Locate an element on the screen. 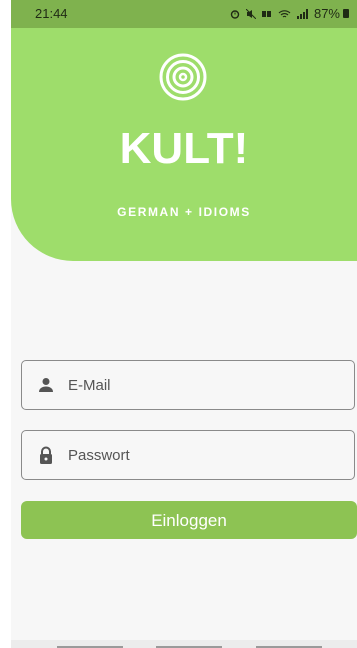 The image size is (357, 648). login-button: Einloggen is located at coordinates (189, 520).